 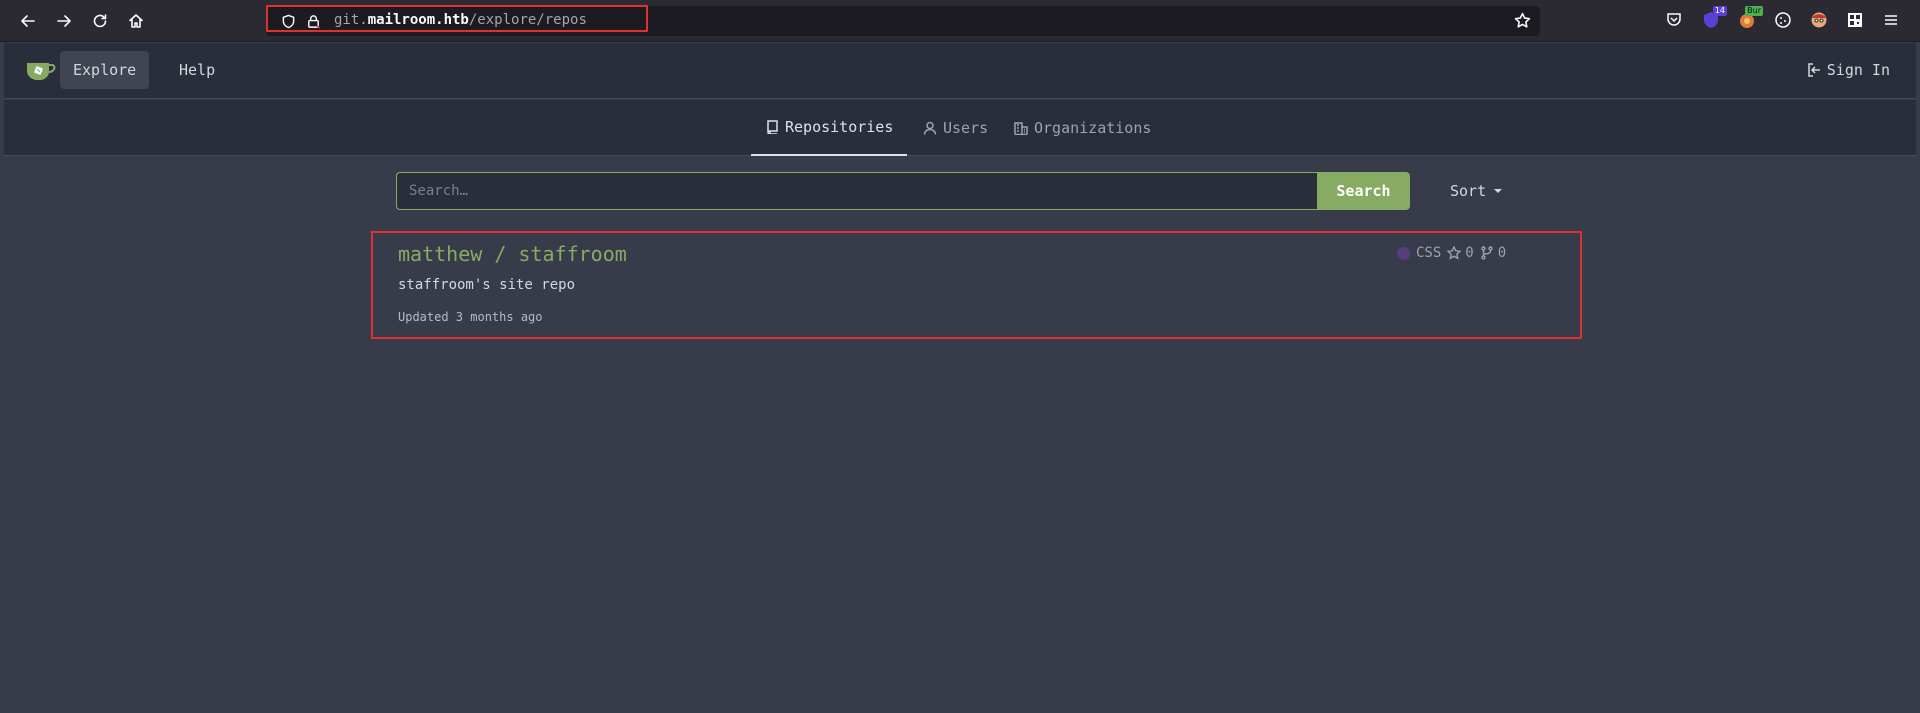 I want to click on home-icon, so click(x=136, y=21).